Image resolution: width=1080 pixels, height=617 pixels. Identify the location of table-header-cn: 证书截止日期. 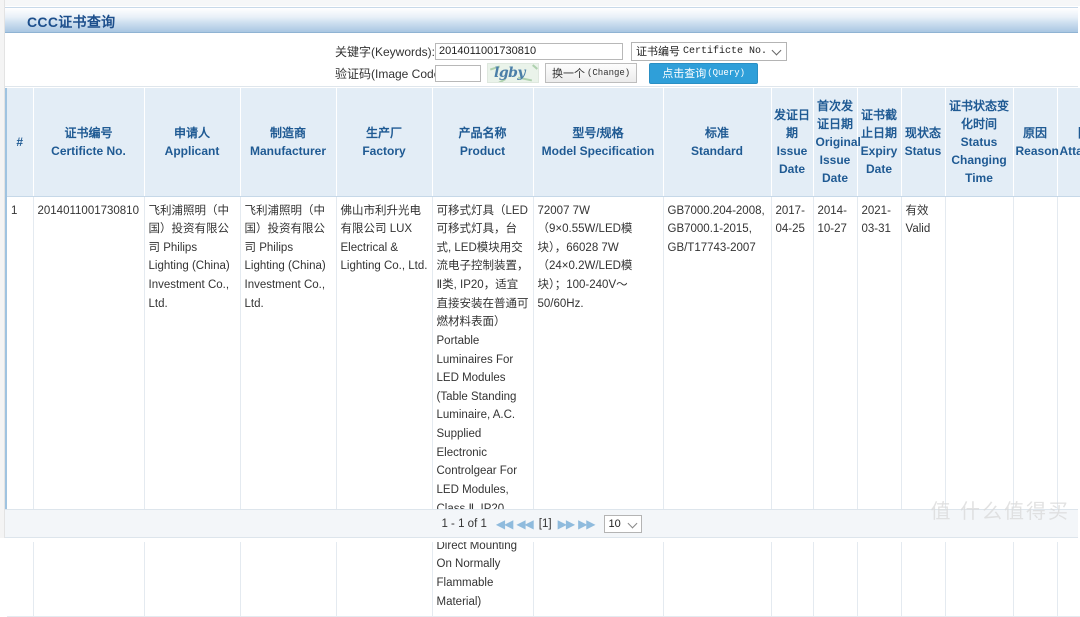
(879, 124).